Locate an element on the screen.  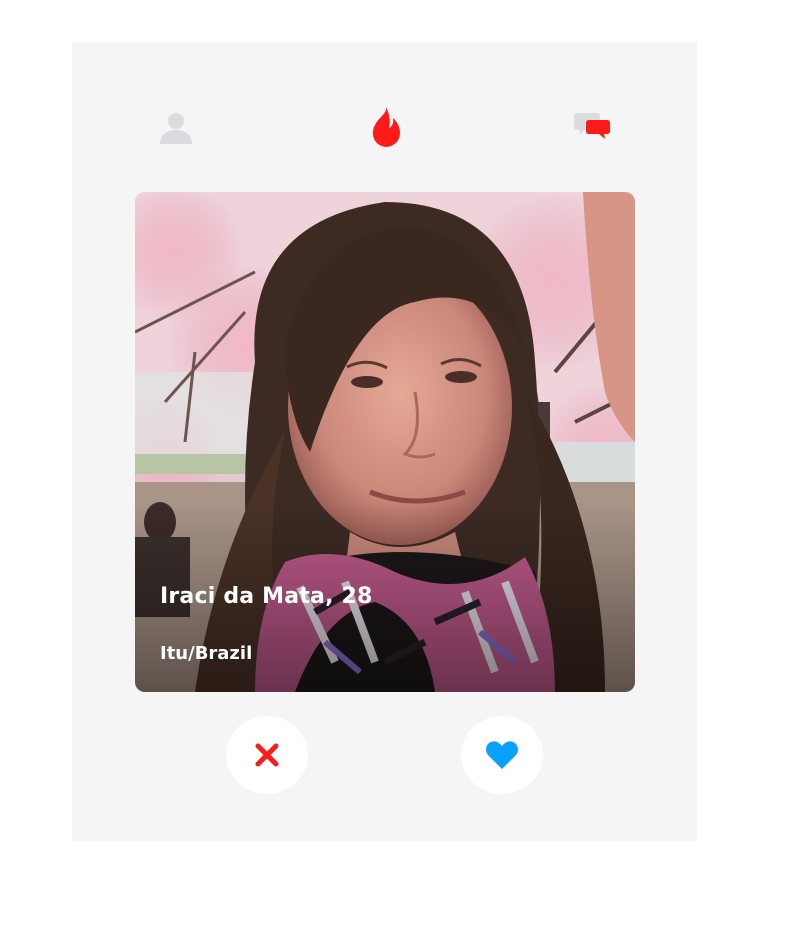
user-icon is located at coordinates (176, 128).